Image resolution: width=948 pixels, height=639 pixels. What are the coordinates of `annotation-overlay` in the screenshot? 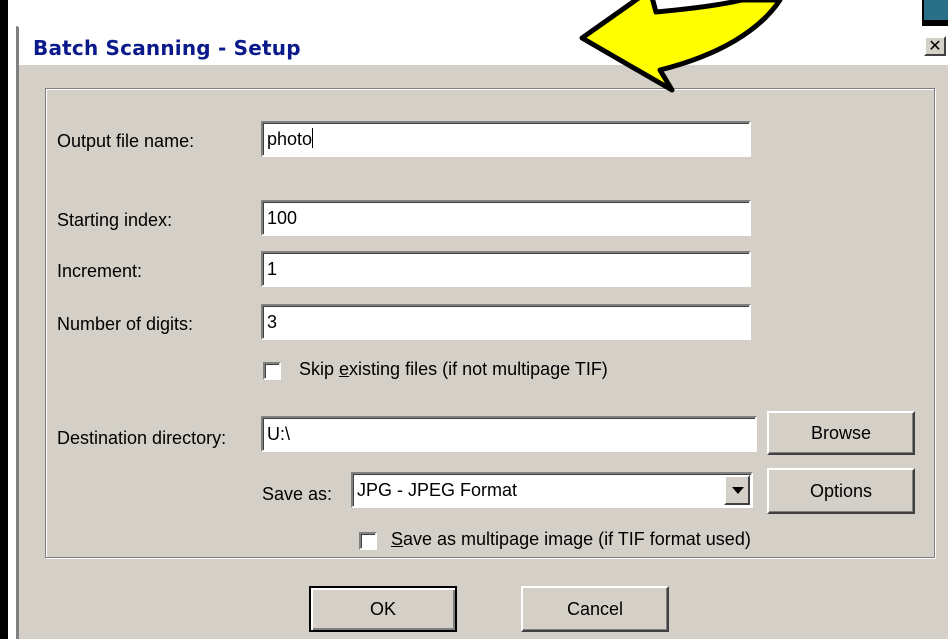 It's located at (681, 46).